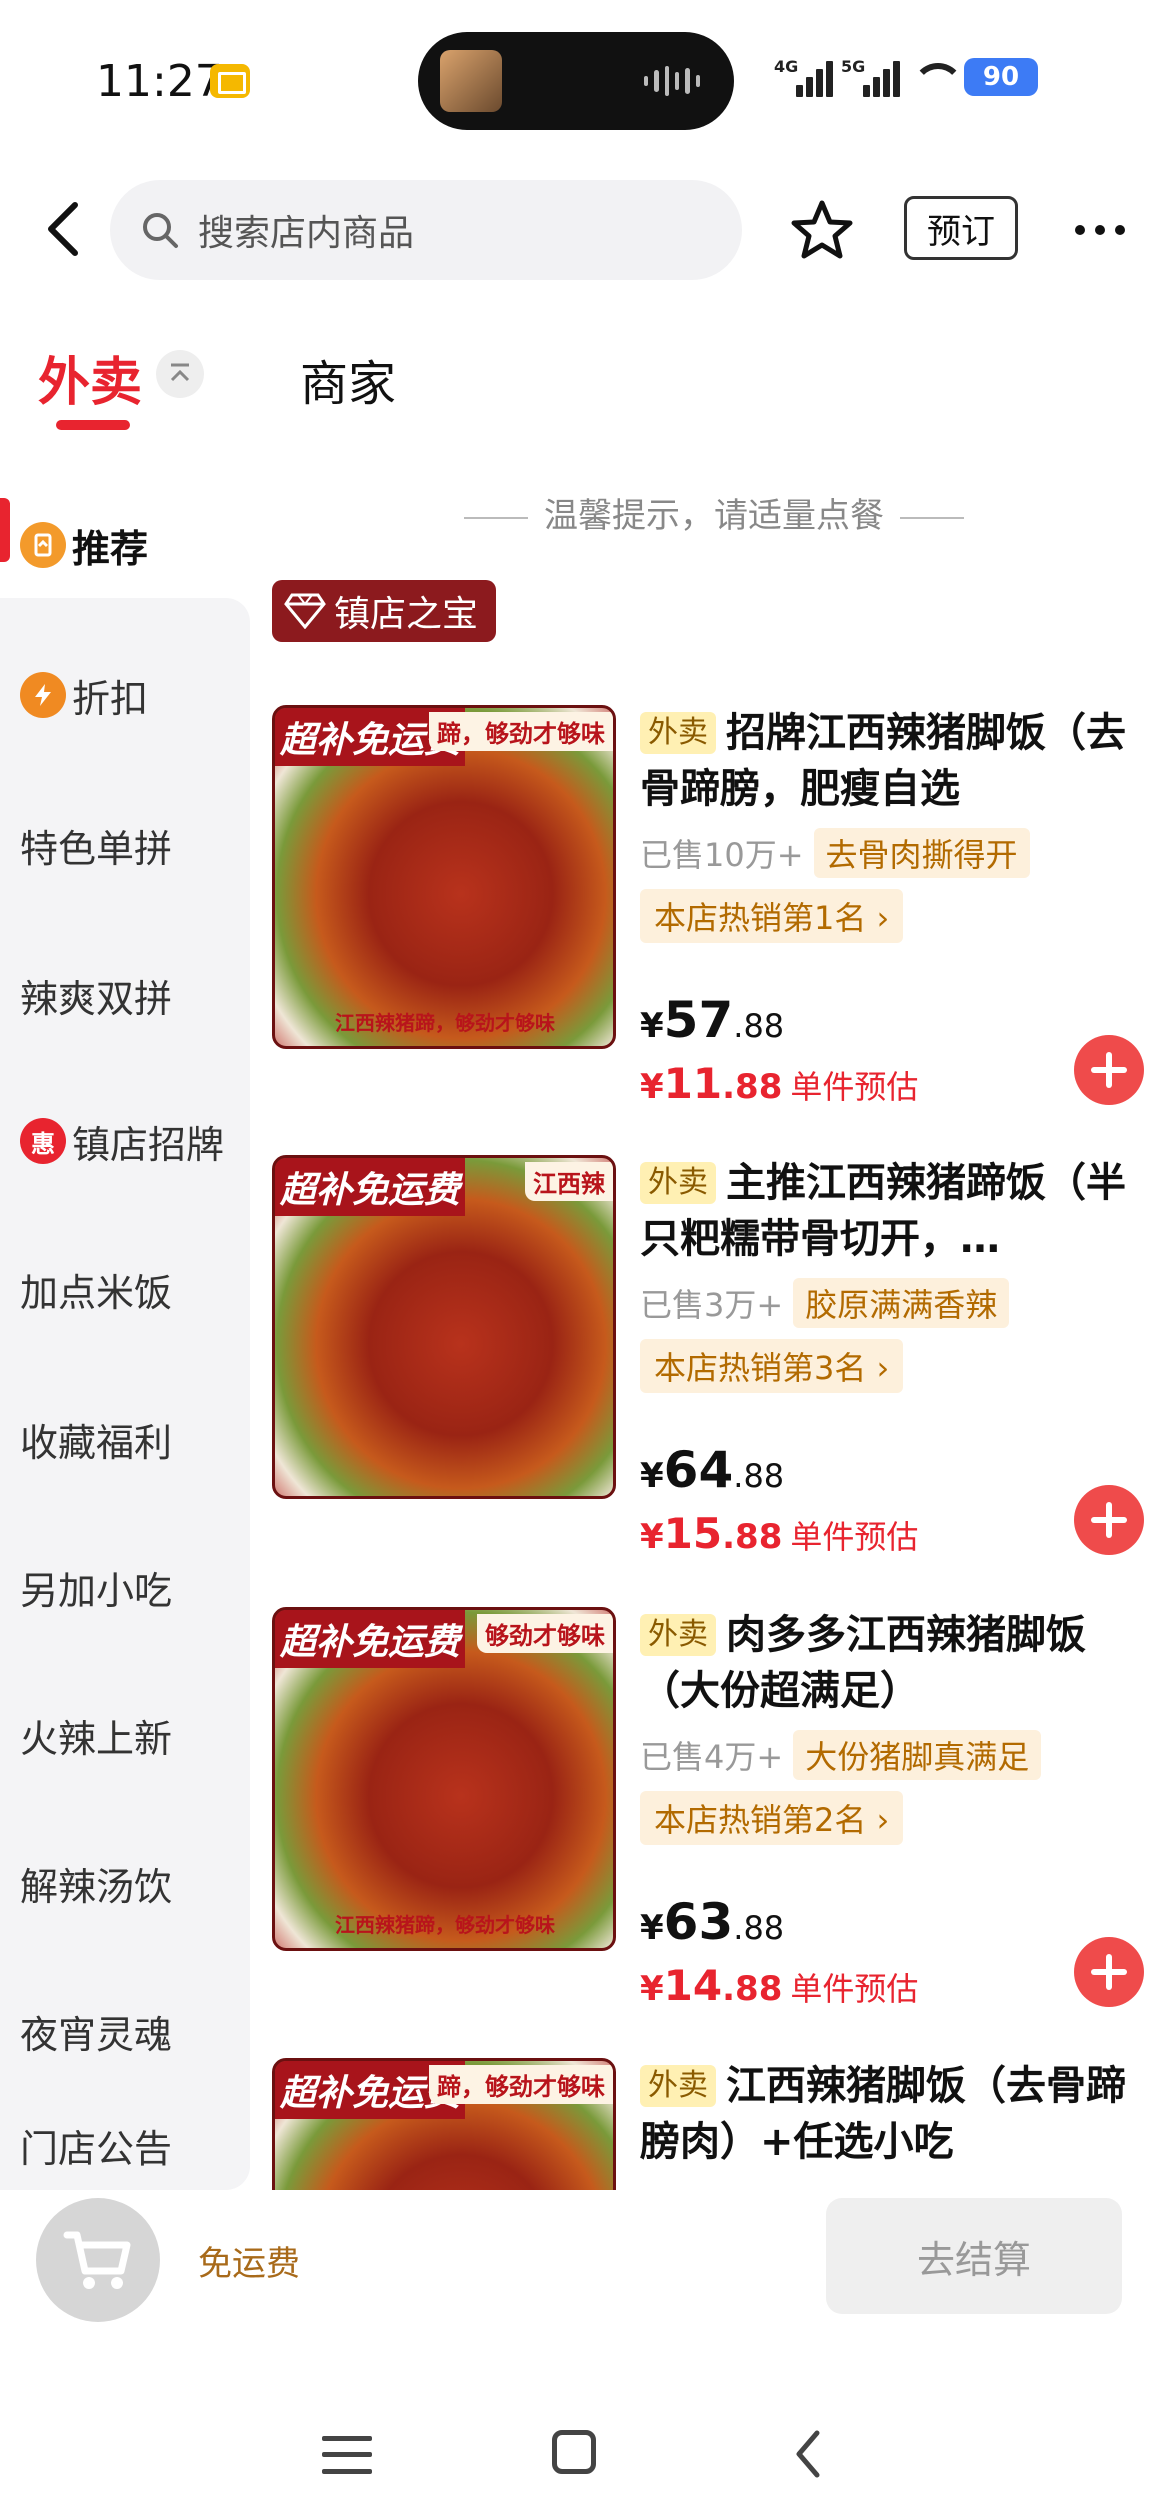 The image size is (1156, 2510). I want to click on product-title: 外卖 肉多多江西辣猪脚饭（大份超满足）, so click(885, 1663).